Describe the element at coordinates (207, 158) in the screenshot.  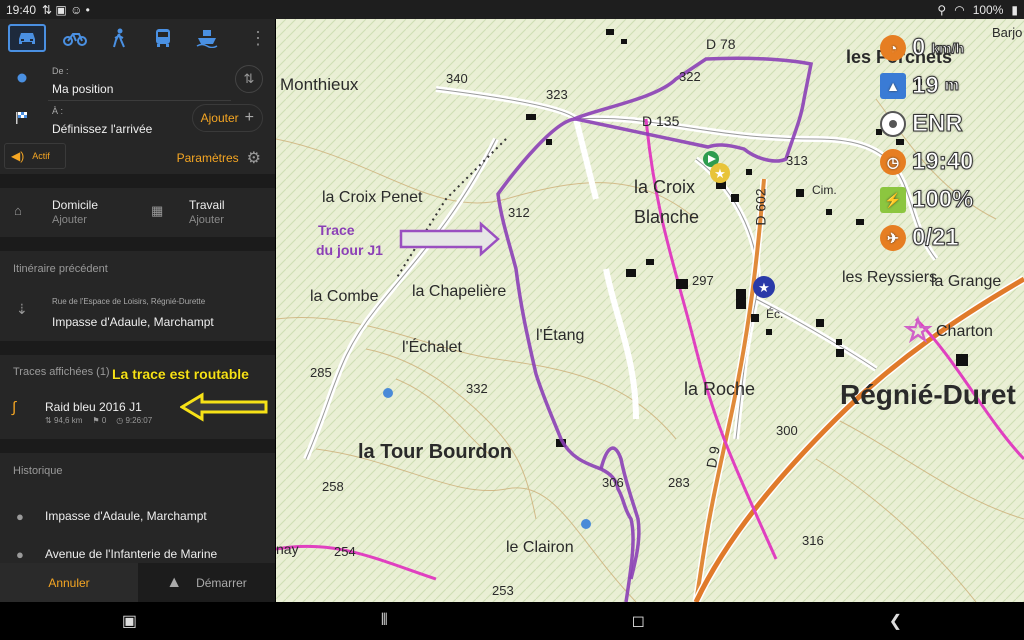
I see `settings-label: Paramètres` at that location.